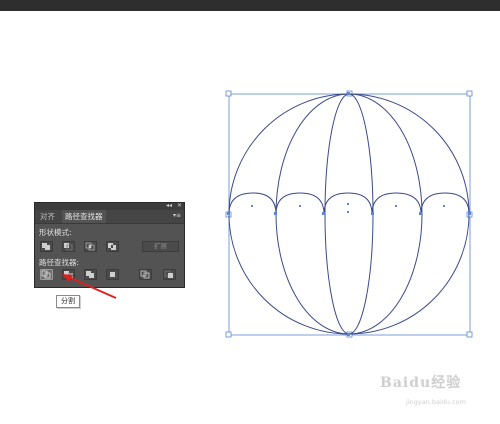  I want to click on meridian-inner, so click(349, 214).